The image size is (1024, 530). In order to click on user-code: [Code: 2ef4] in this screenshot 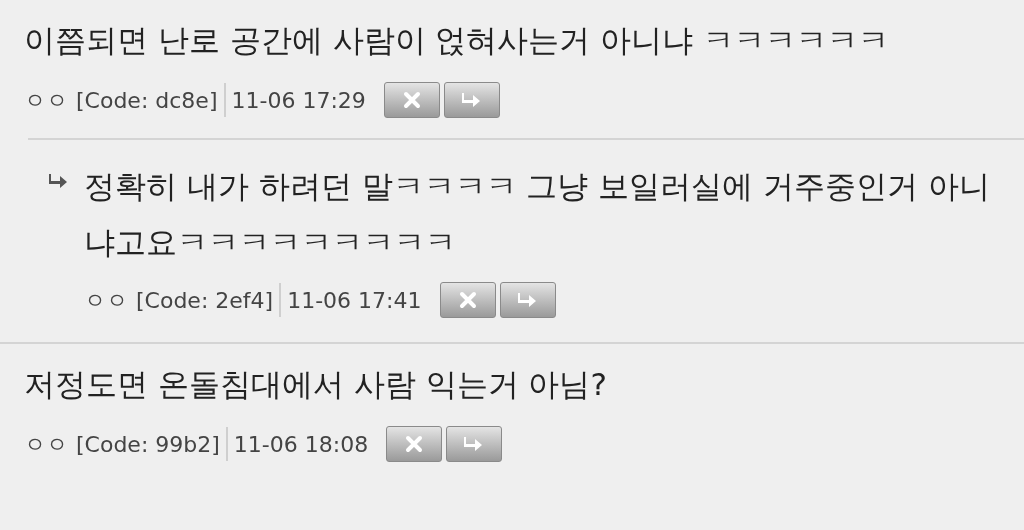, I will do `click(205, 300)`.